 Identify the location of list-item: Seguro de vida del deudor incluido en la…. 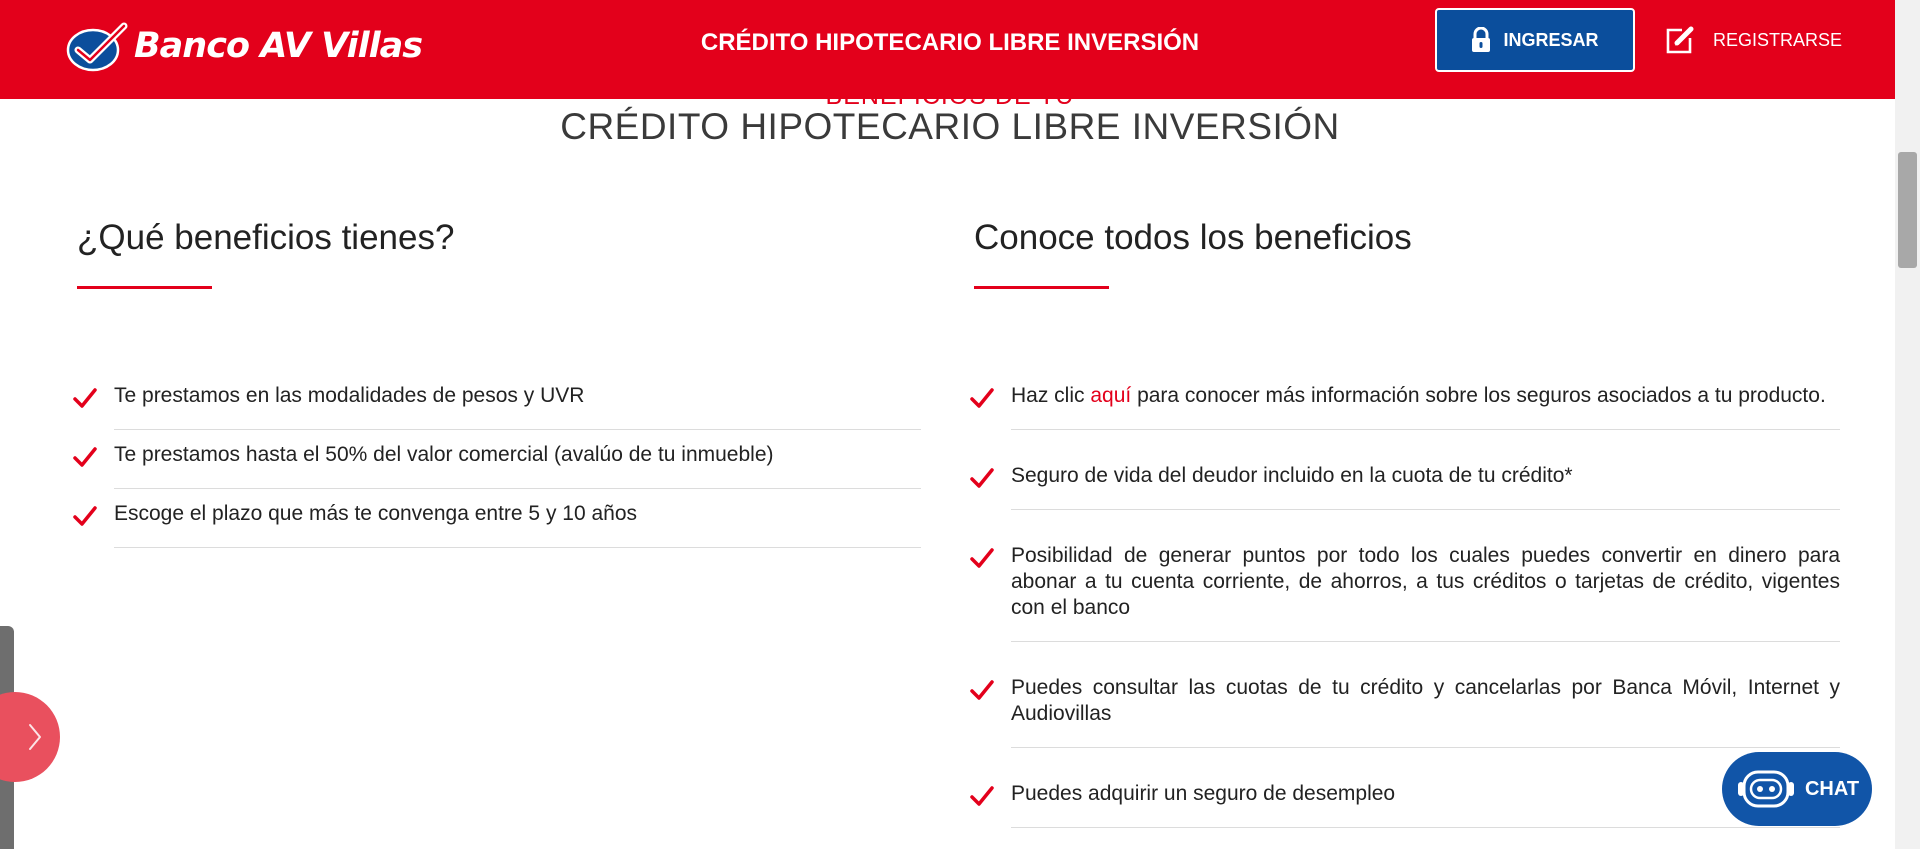
(1405, 470).